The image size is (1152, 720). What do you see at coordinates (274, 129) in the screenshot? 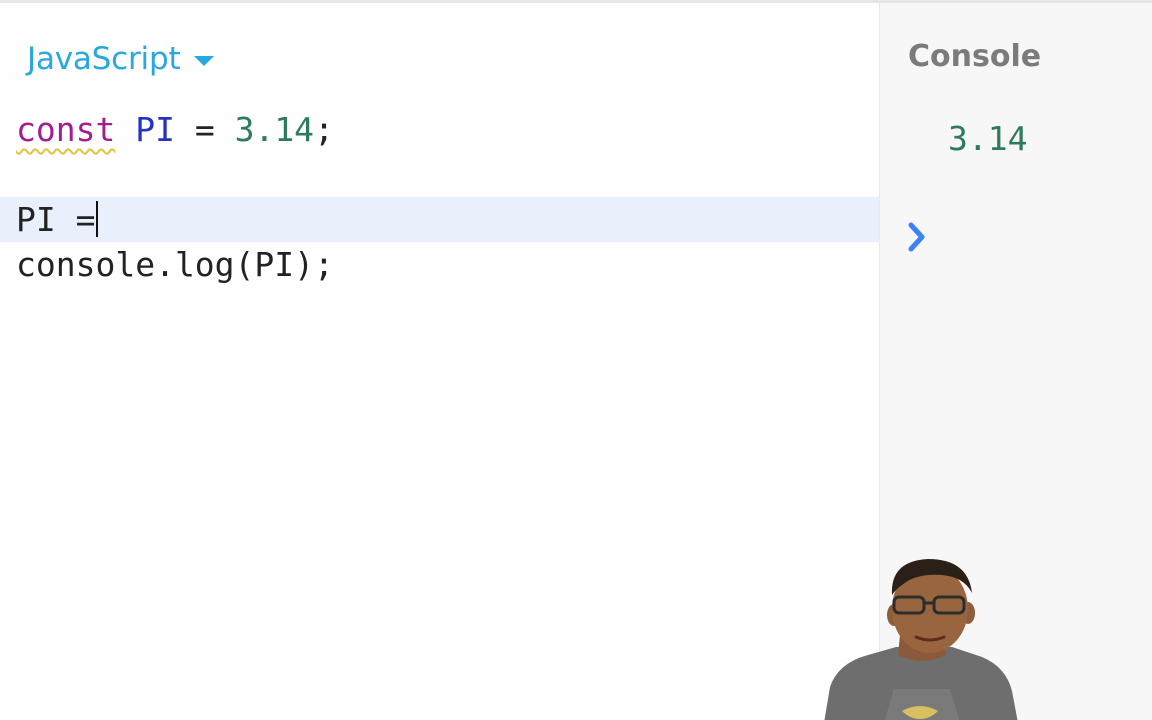
I see `number-literal: 3.14` at bounding box center [274, 129].